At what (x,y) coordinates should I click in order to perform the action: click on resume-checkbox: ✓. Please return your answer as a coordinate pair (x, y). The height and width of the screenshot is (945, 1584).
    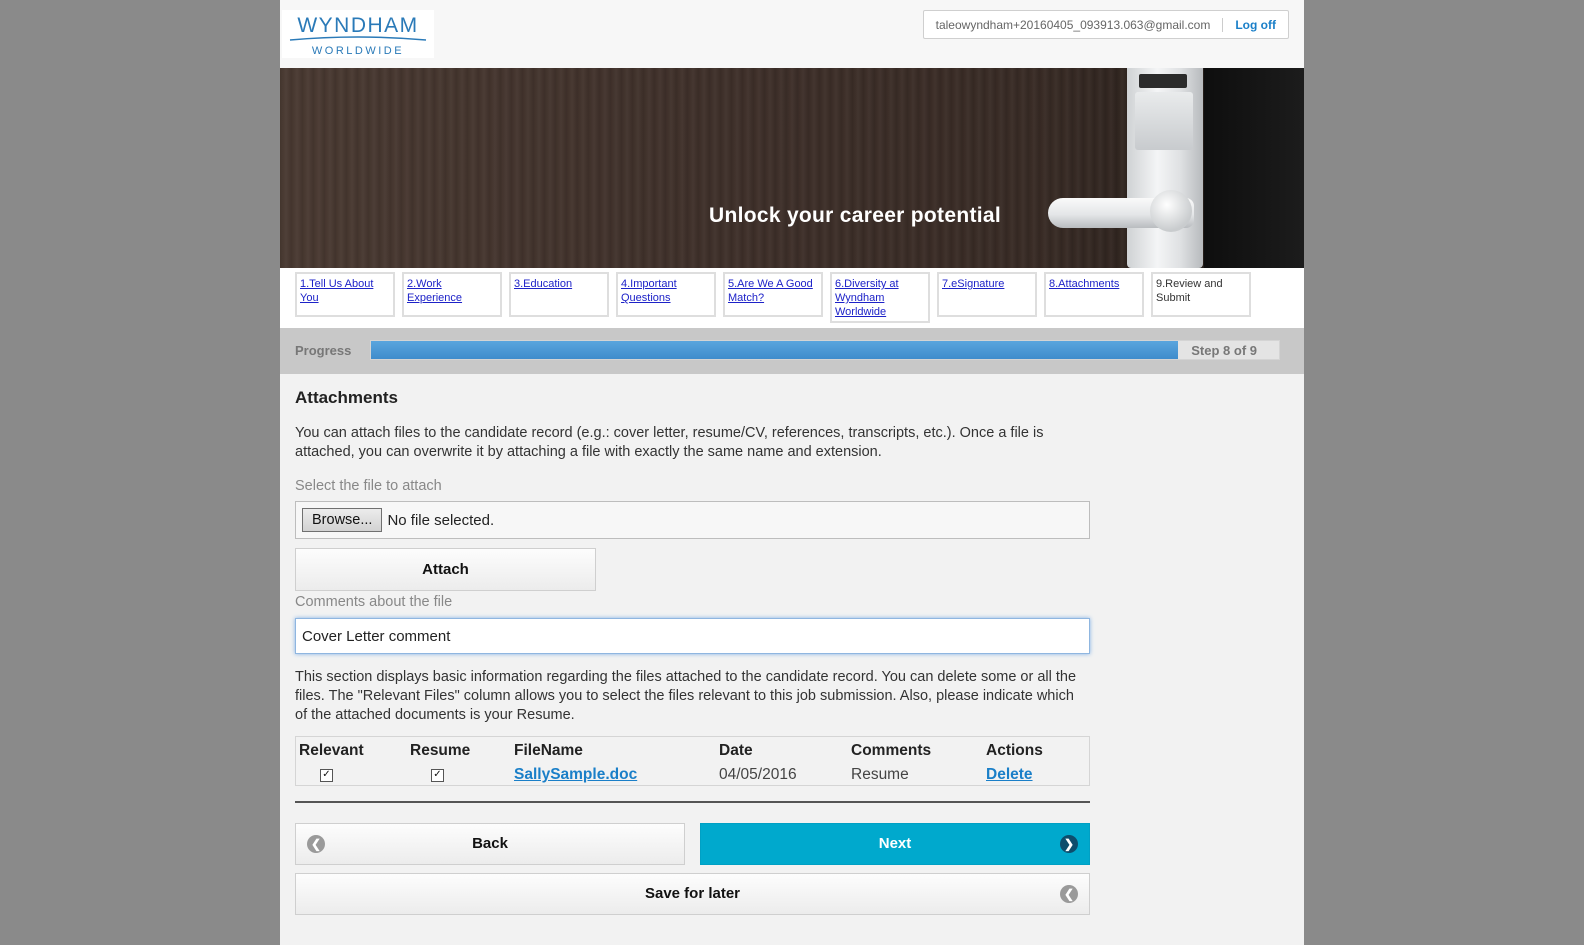
    Looking at the image, I should click on (437, 775).